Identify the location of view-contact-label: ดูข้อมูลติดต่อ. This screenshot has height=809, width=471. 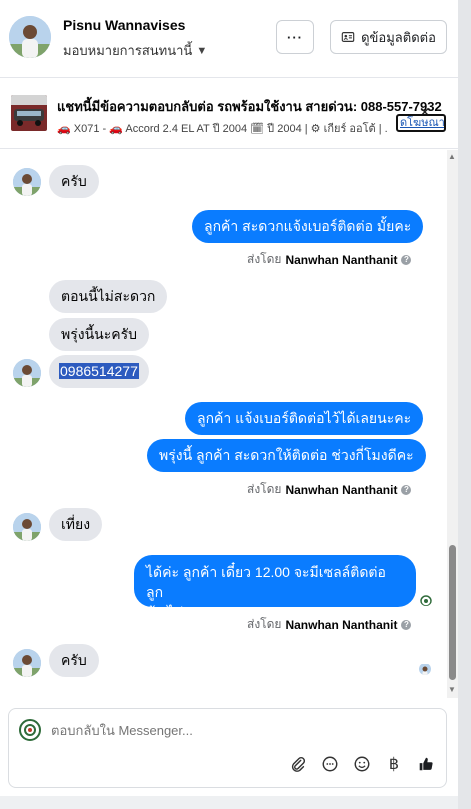
(398, 37).